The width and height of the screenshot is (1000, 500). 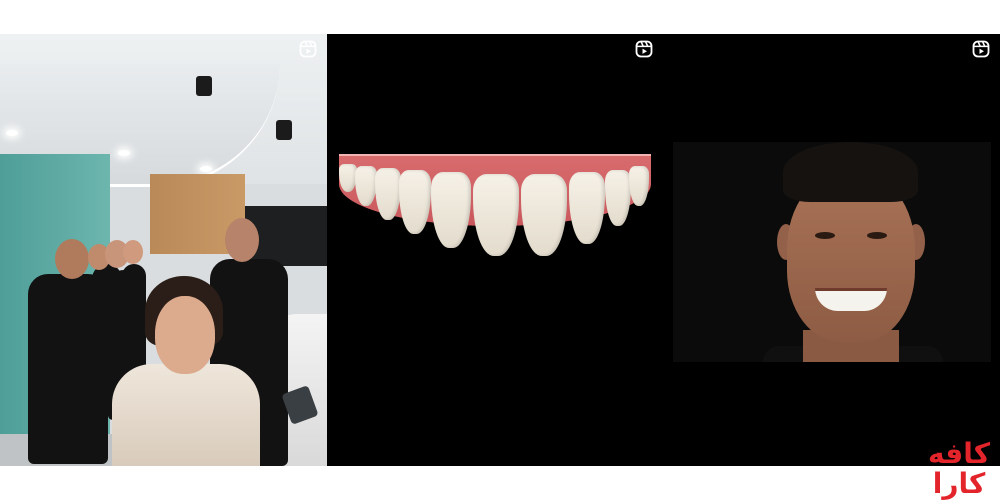 What do you see at coordinates (186, 415) in the screenshot?
I see `woman-coat` at bounding box center [186, 415].